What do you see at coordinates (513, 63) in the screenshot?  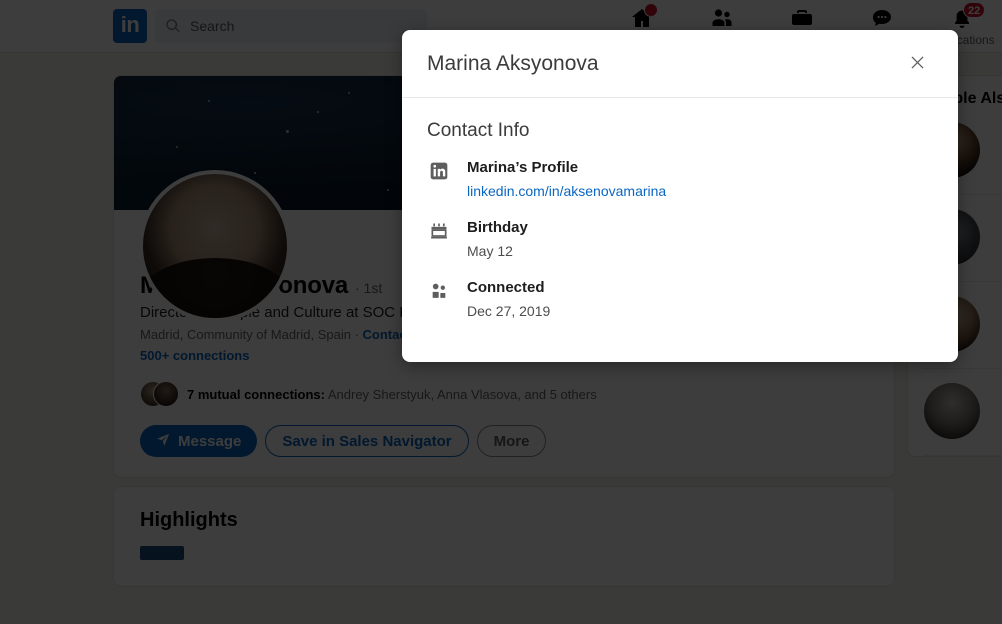 I see `modal-title: Marina Aksyonova` at bounding box center [513, 63].